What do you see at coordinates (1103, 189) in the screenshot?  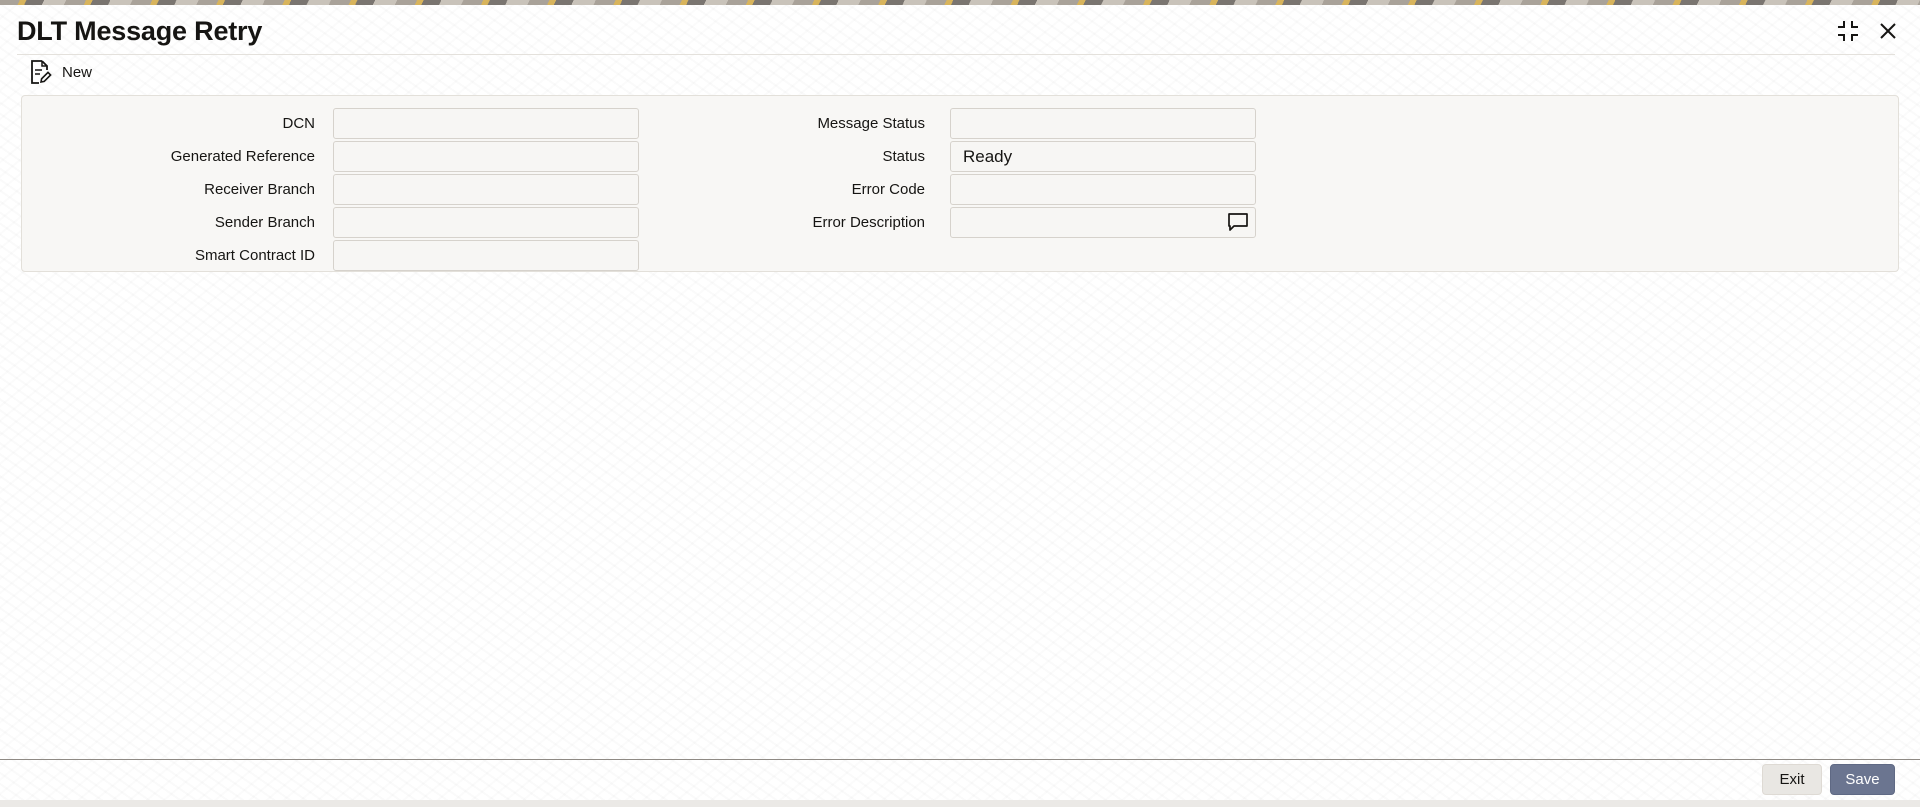 I see `error-code-input` at bounding box center [1103, 189].